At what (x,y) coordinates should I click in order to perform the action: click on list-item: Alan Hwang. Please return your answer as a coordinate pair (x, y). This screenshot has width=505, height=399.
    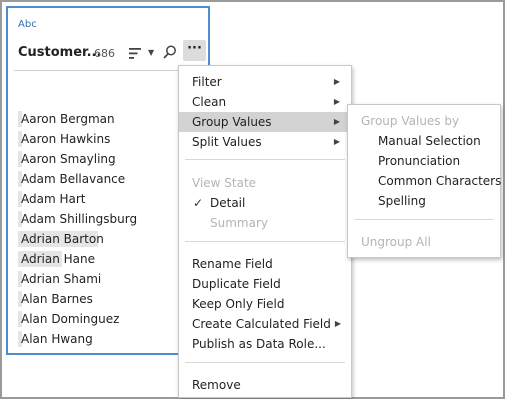
    Looking at the image, I should click on (77, 339).